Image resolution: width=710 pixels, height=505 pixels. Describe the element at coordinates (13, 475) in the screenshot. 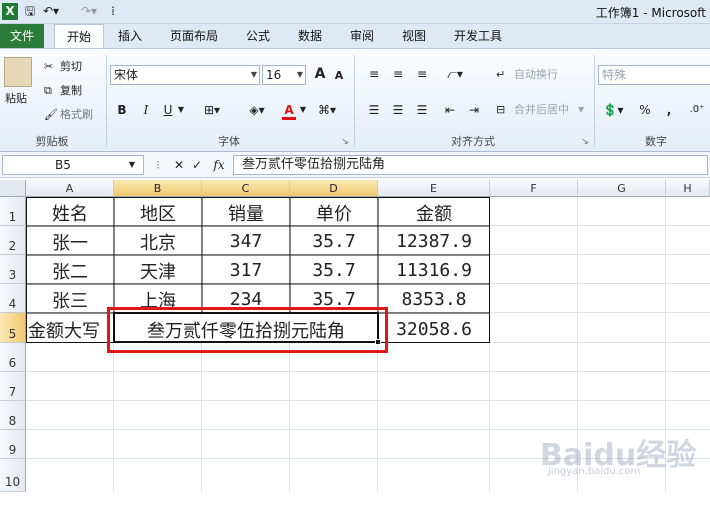

I see `row-header-10: 10` at that location.